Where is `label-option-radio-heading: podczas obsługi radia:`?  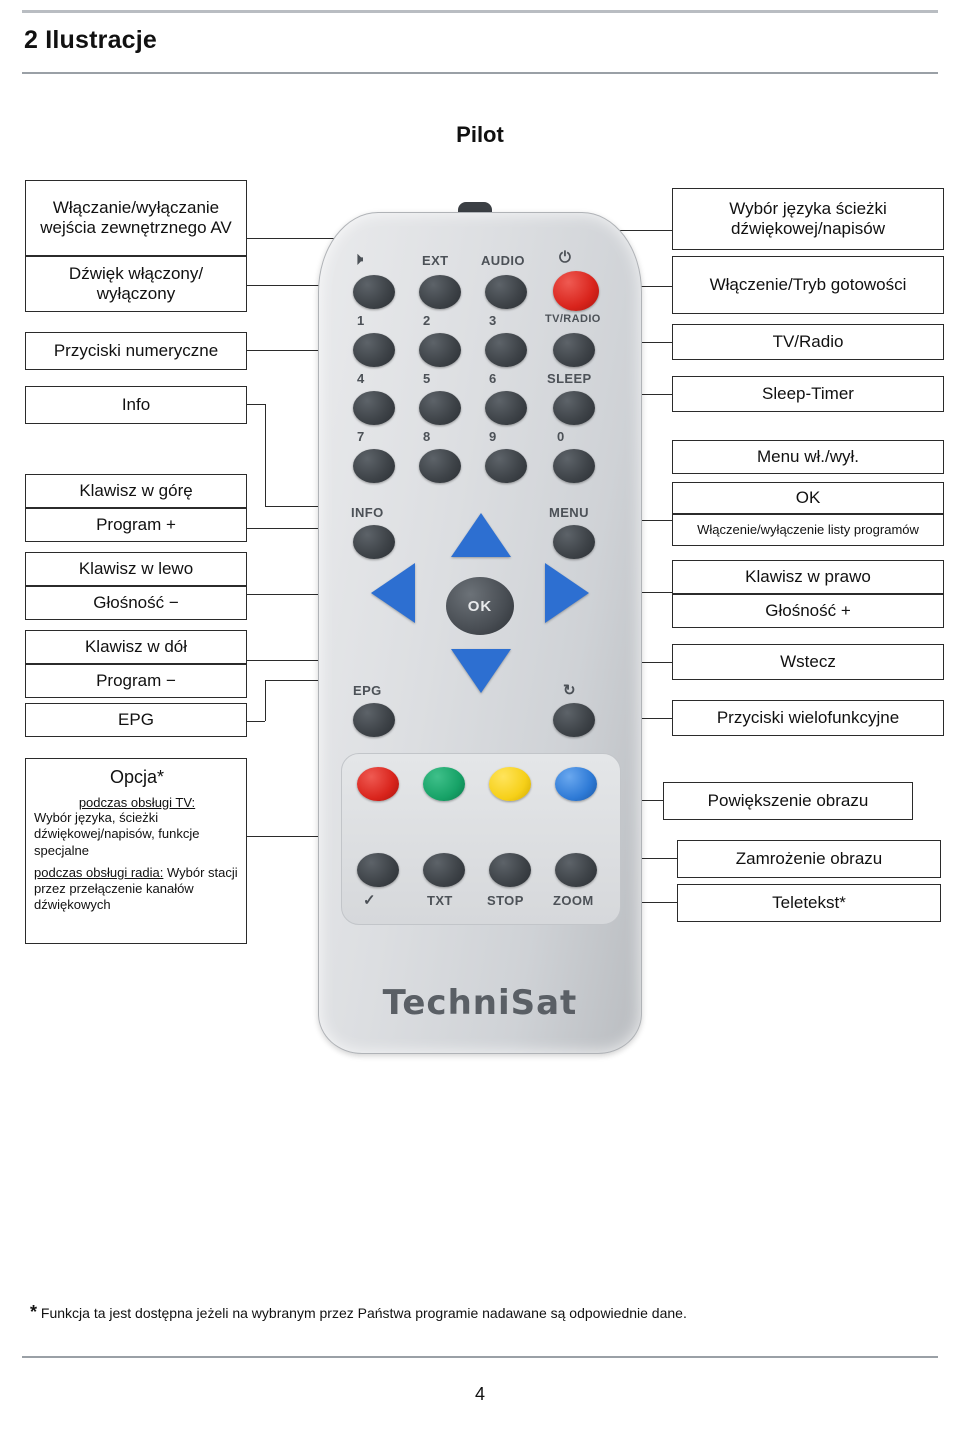
label-option-radio-heading: podczas obsługi radia: is located at coordinates (99, 872).